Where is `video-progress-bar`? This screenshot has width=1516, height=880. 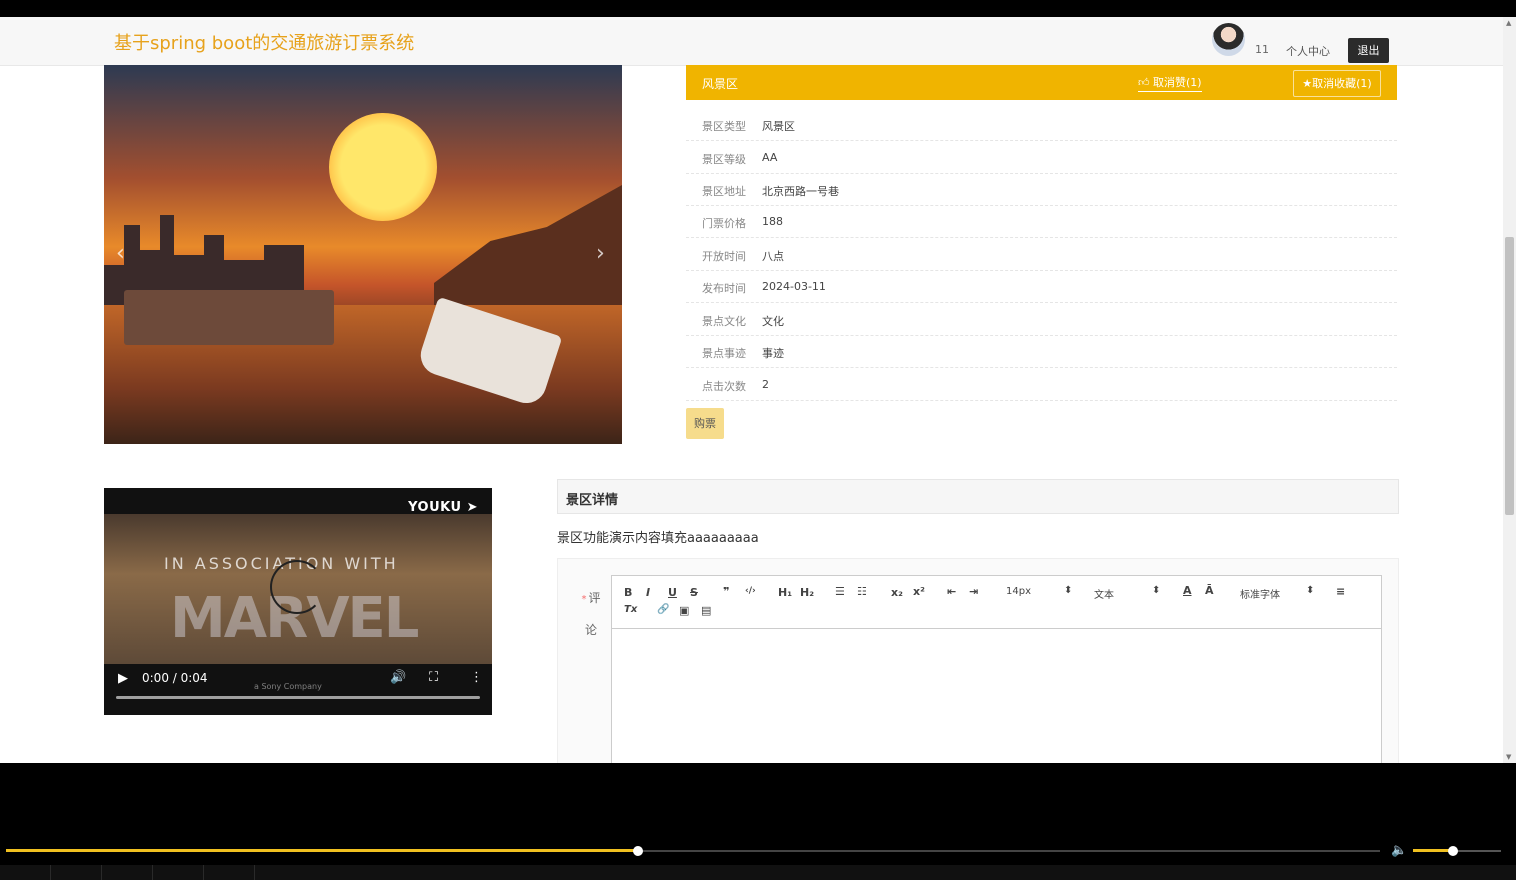 video-progress-bar is located at coordinates (298, 697).